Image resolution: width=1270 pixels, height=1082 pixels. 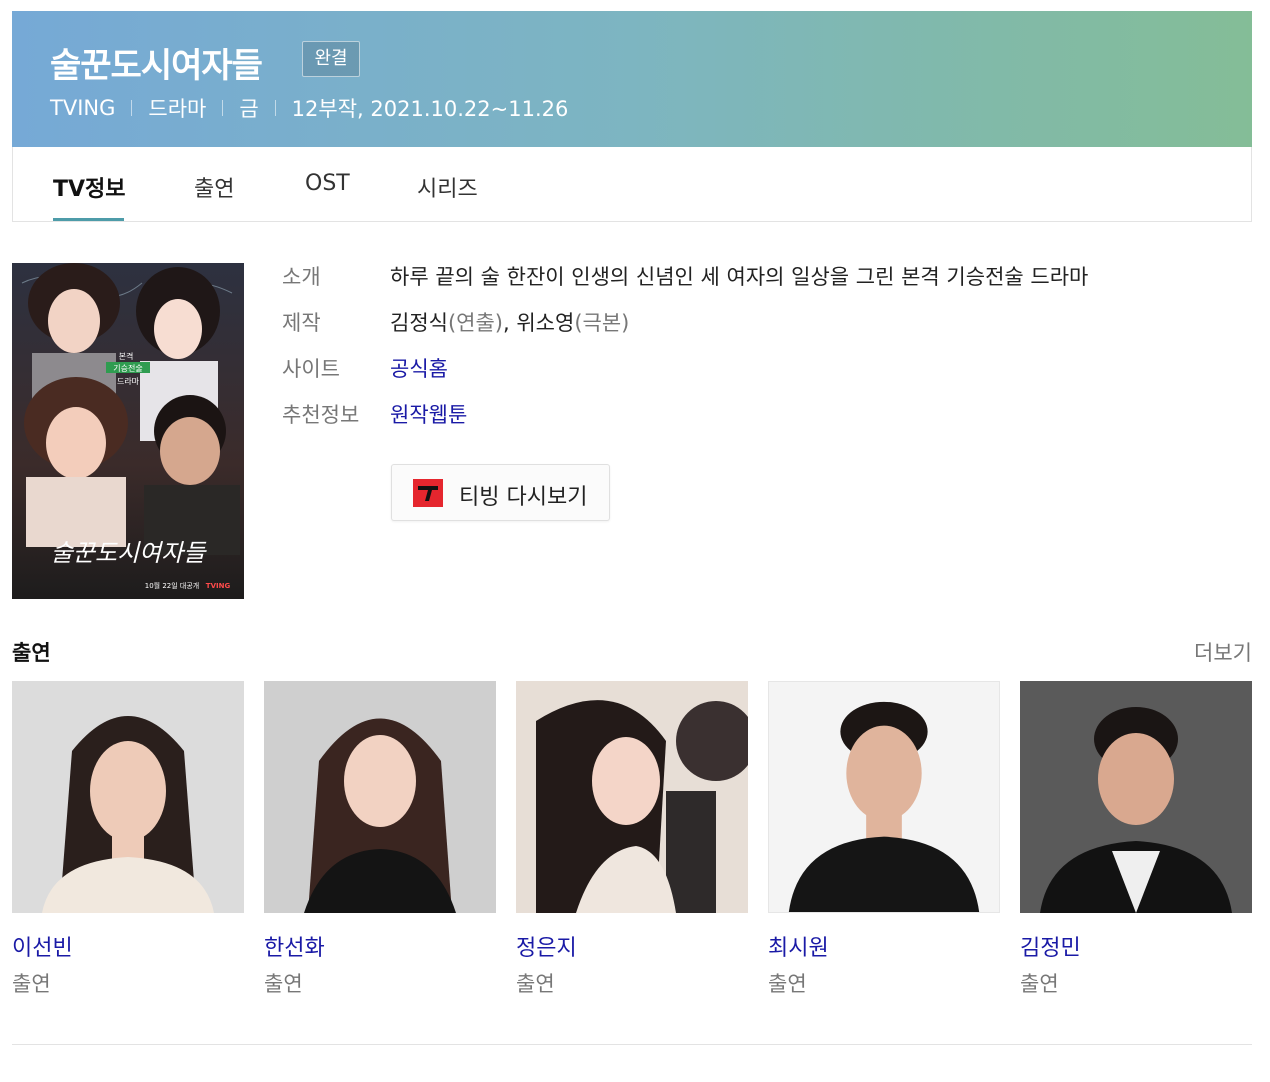 What do you see at coordinates (301, 277) in the screenshot?
I see `info-intro-label: 소개` at bounding box center [301, 277].